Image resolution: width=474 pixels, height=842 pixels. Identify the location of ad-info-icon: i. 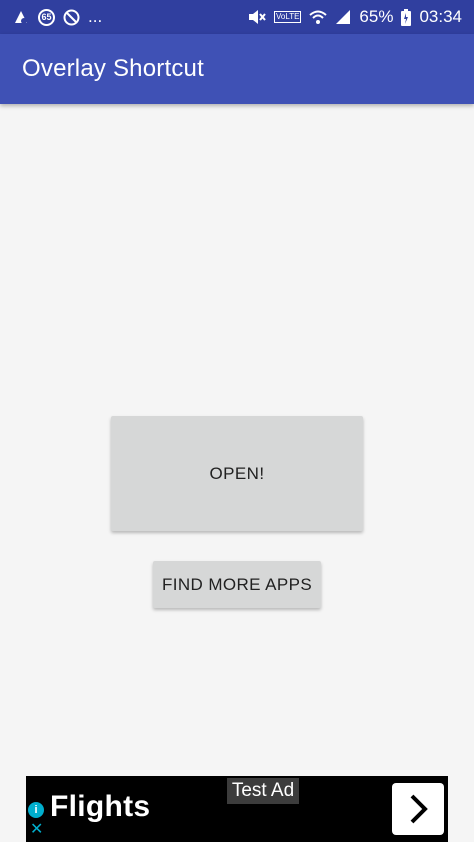
(36, 810).